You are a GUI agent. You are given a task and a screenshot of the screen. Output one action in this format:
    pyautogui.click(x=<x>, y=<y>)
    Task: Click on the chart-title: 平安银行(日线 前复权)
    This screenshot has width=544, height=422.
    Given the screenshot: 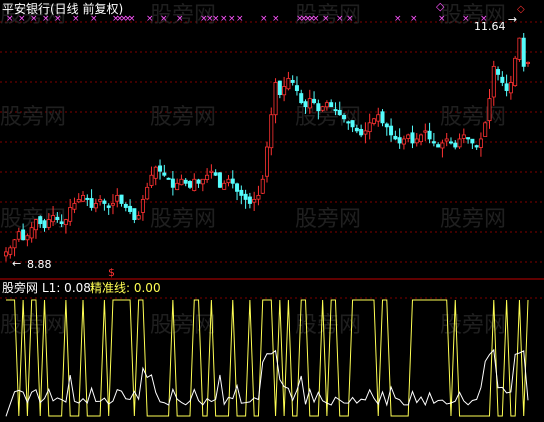 What is the action you would take?
    pyautogui.click(x=62, y=8)
    